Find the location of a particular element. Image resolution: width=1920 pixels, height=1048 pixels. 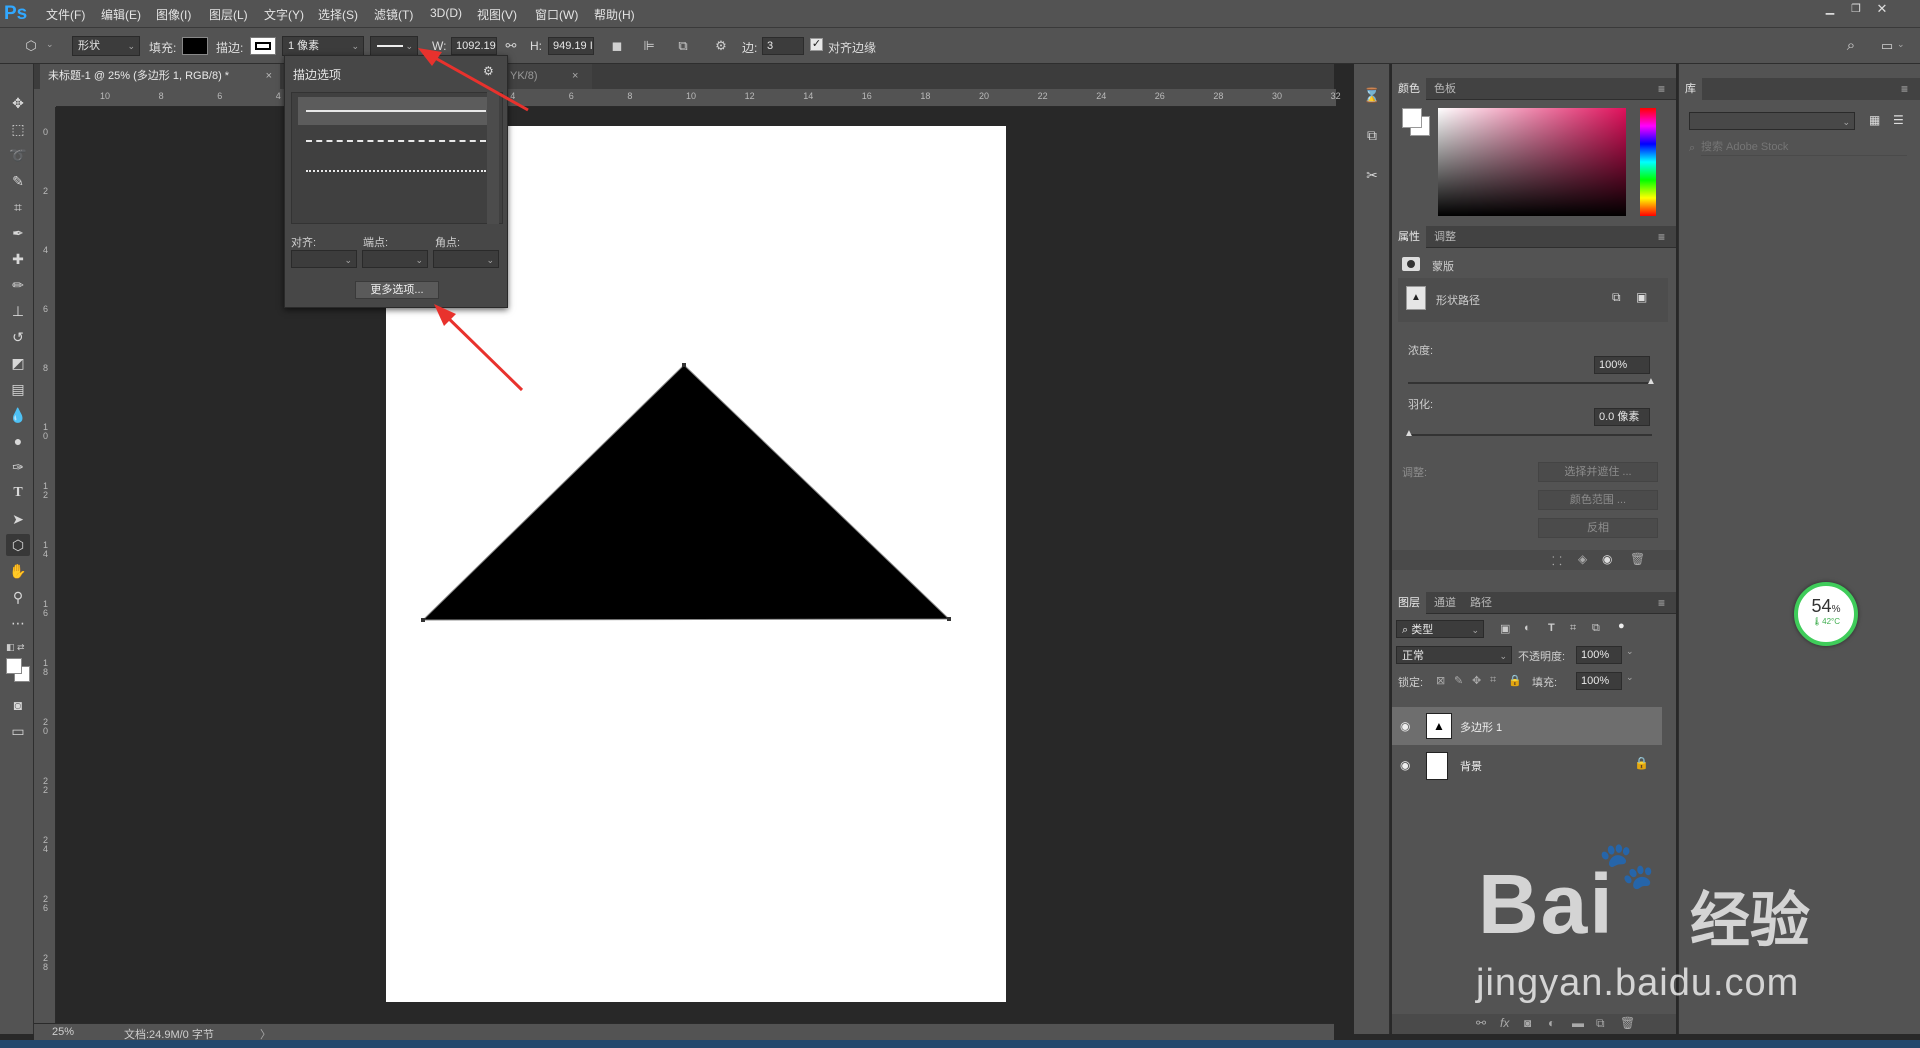

foreground-color-swatch is located at coordinates (14, 666).